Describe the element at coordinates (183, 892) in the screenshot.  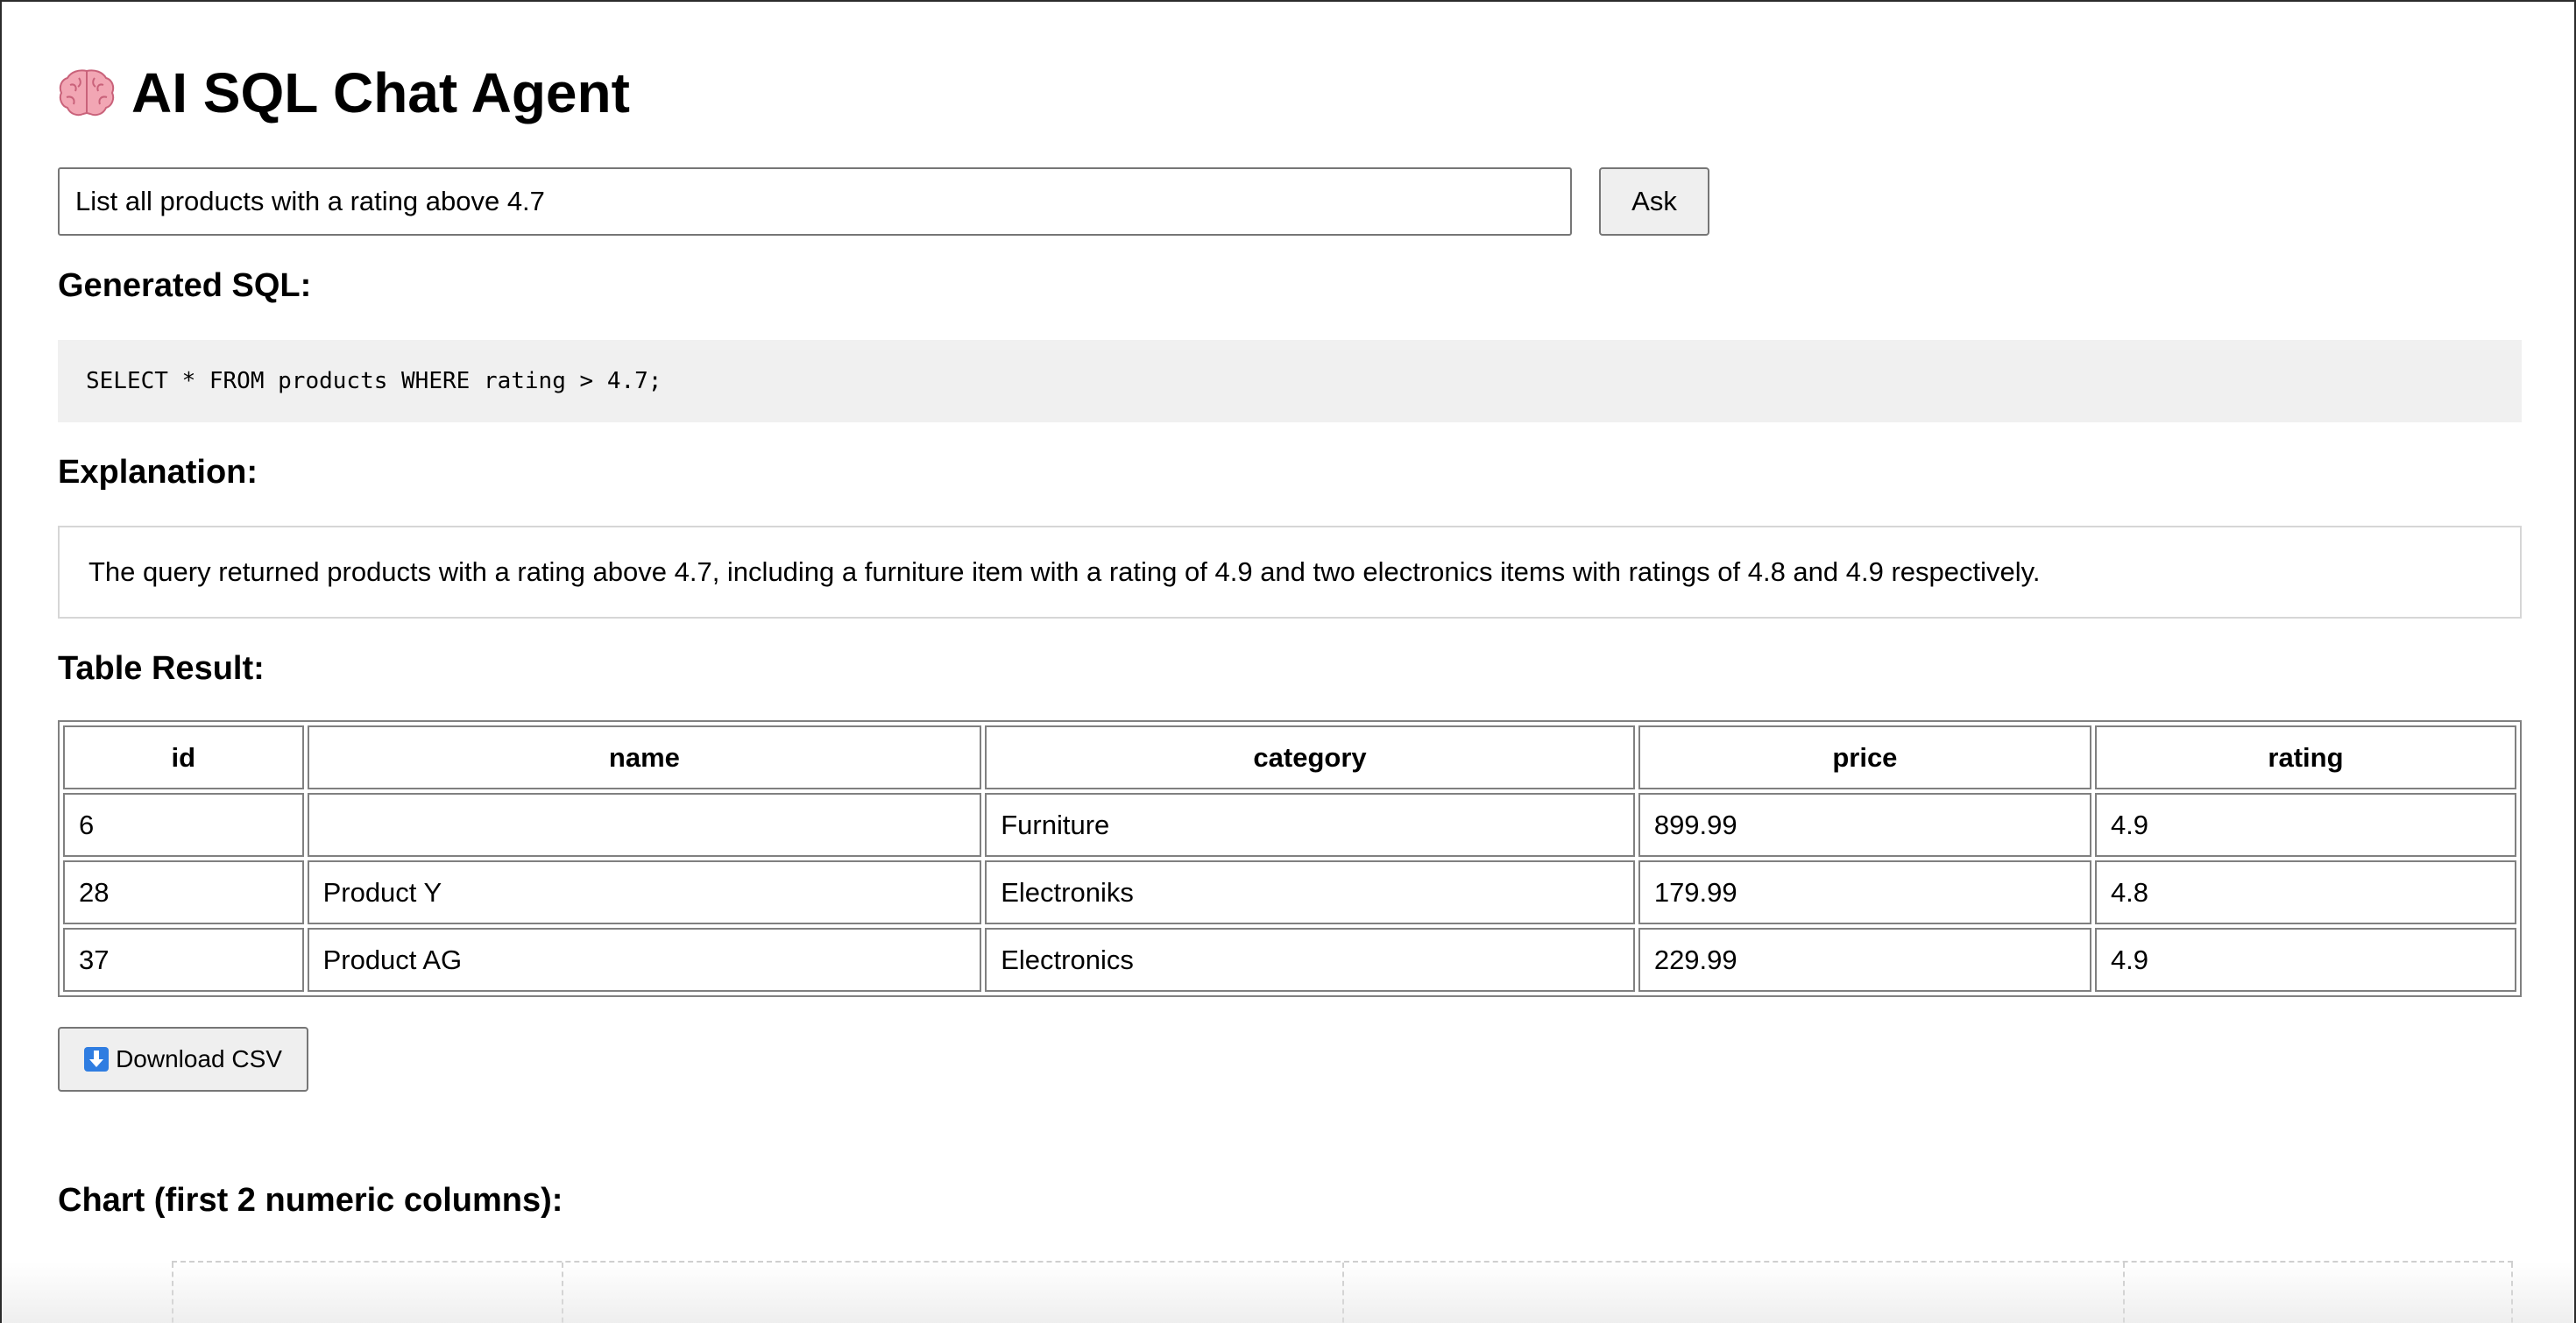
I see `cell-id: 28` at that location.